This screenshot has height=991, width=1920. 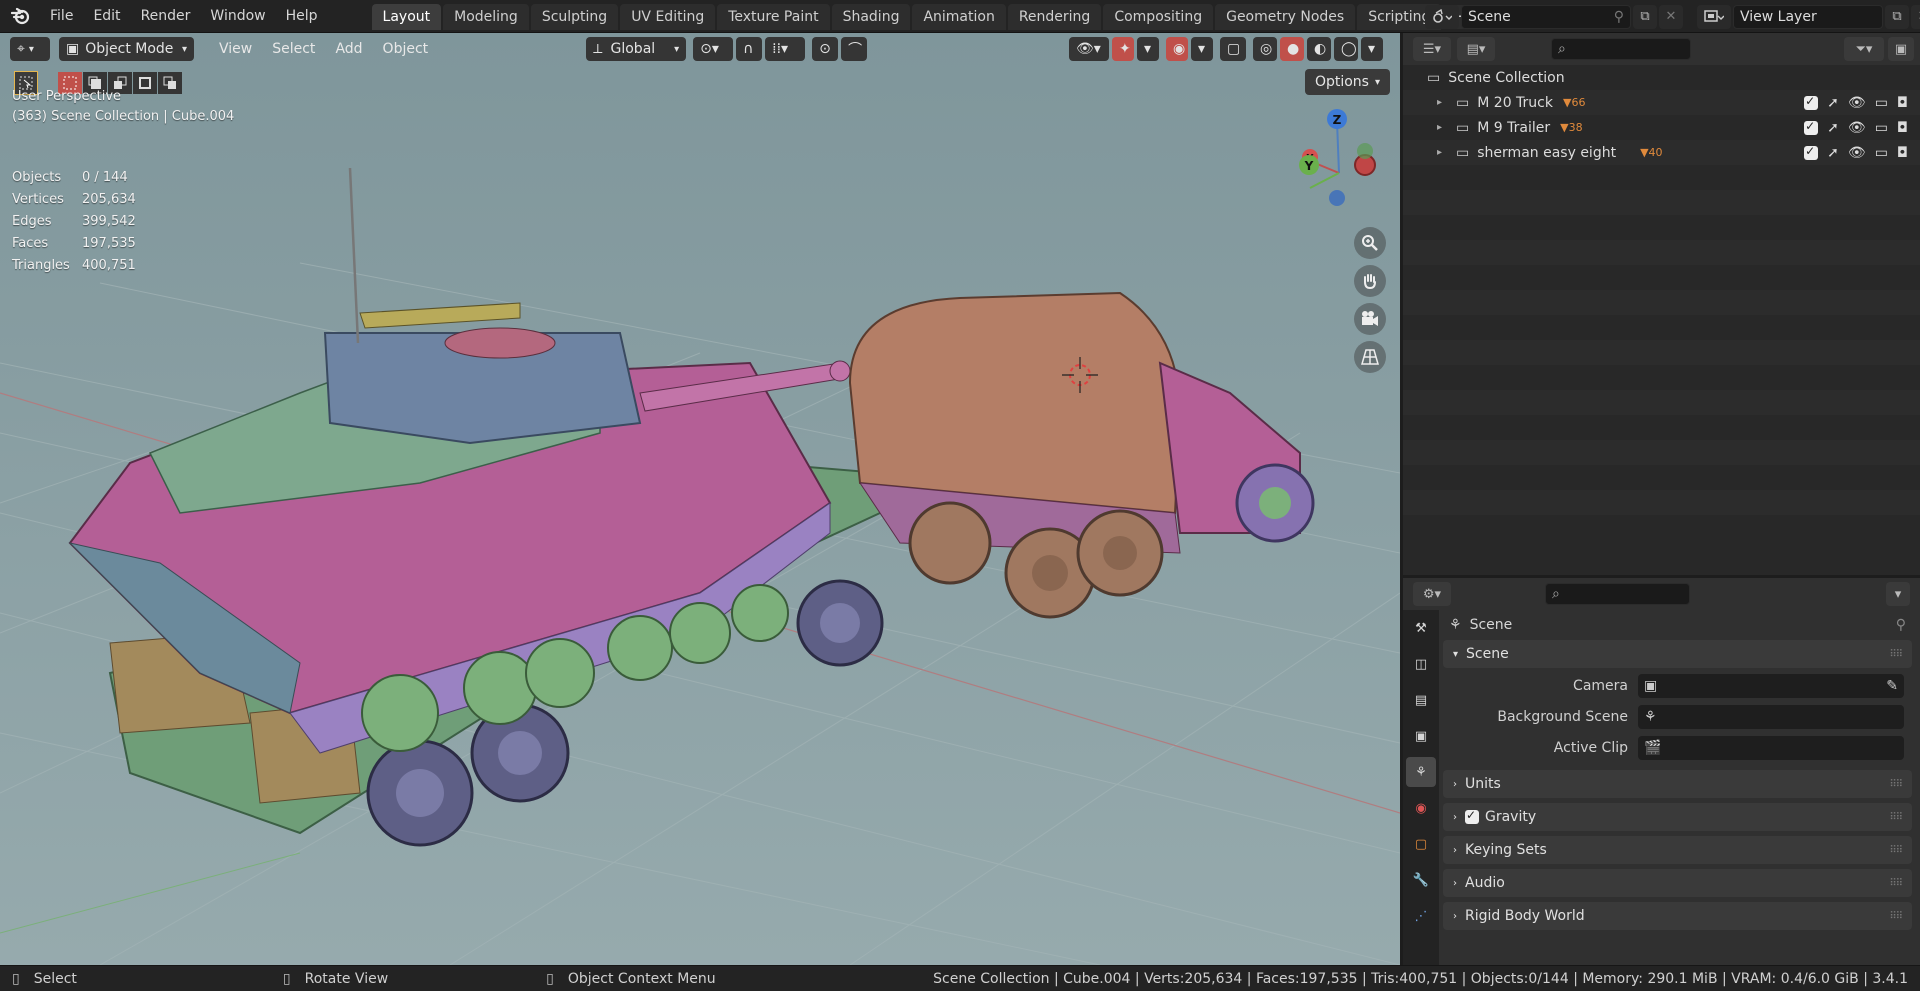 What do you see at coordinates (106, 16) in the screenshot?
I see `menu-edit: Edit` at bounding box center [106, 16].